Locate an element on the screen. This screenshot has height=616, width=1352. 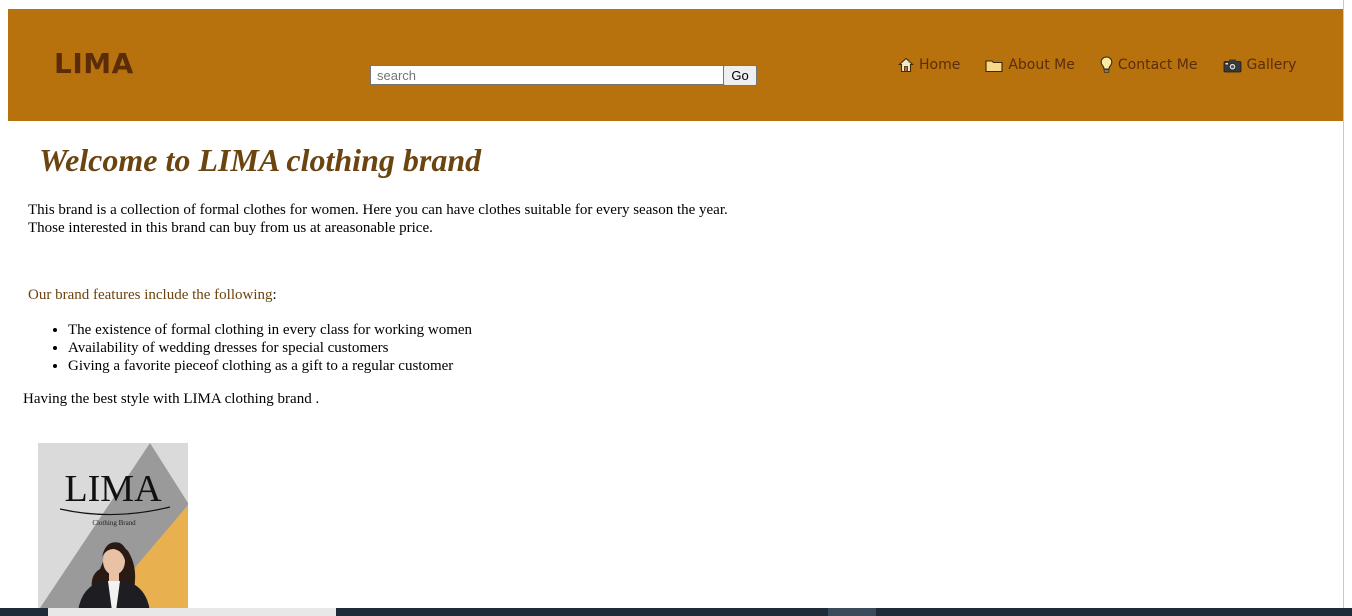
features-heading-text: Our brand features include the following is located at coordinates (150, 295).